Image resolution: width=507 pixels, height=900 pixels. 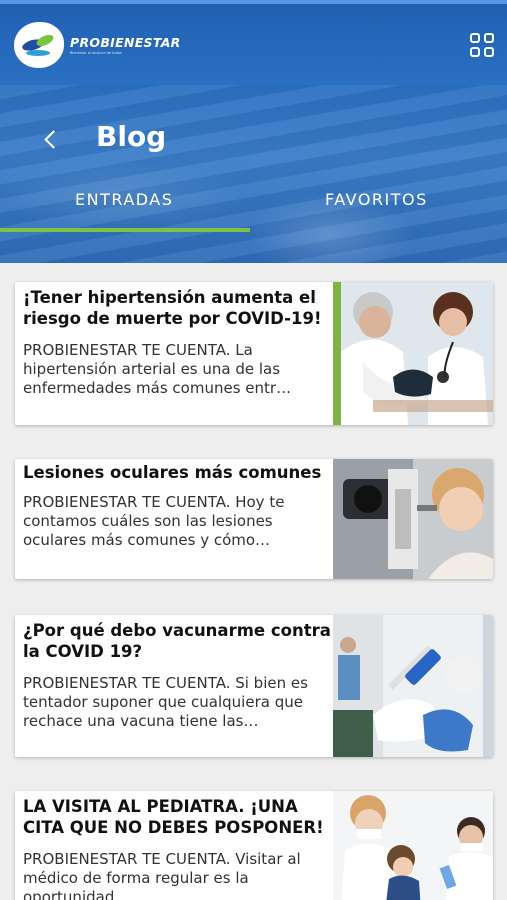 I want to click on post-title: Lesiones oculares más comunes, so click(x=172, y=472).